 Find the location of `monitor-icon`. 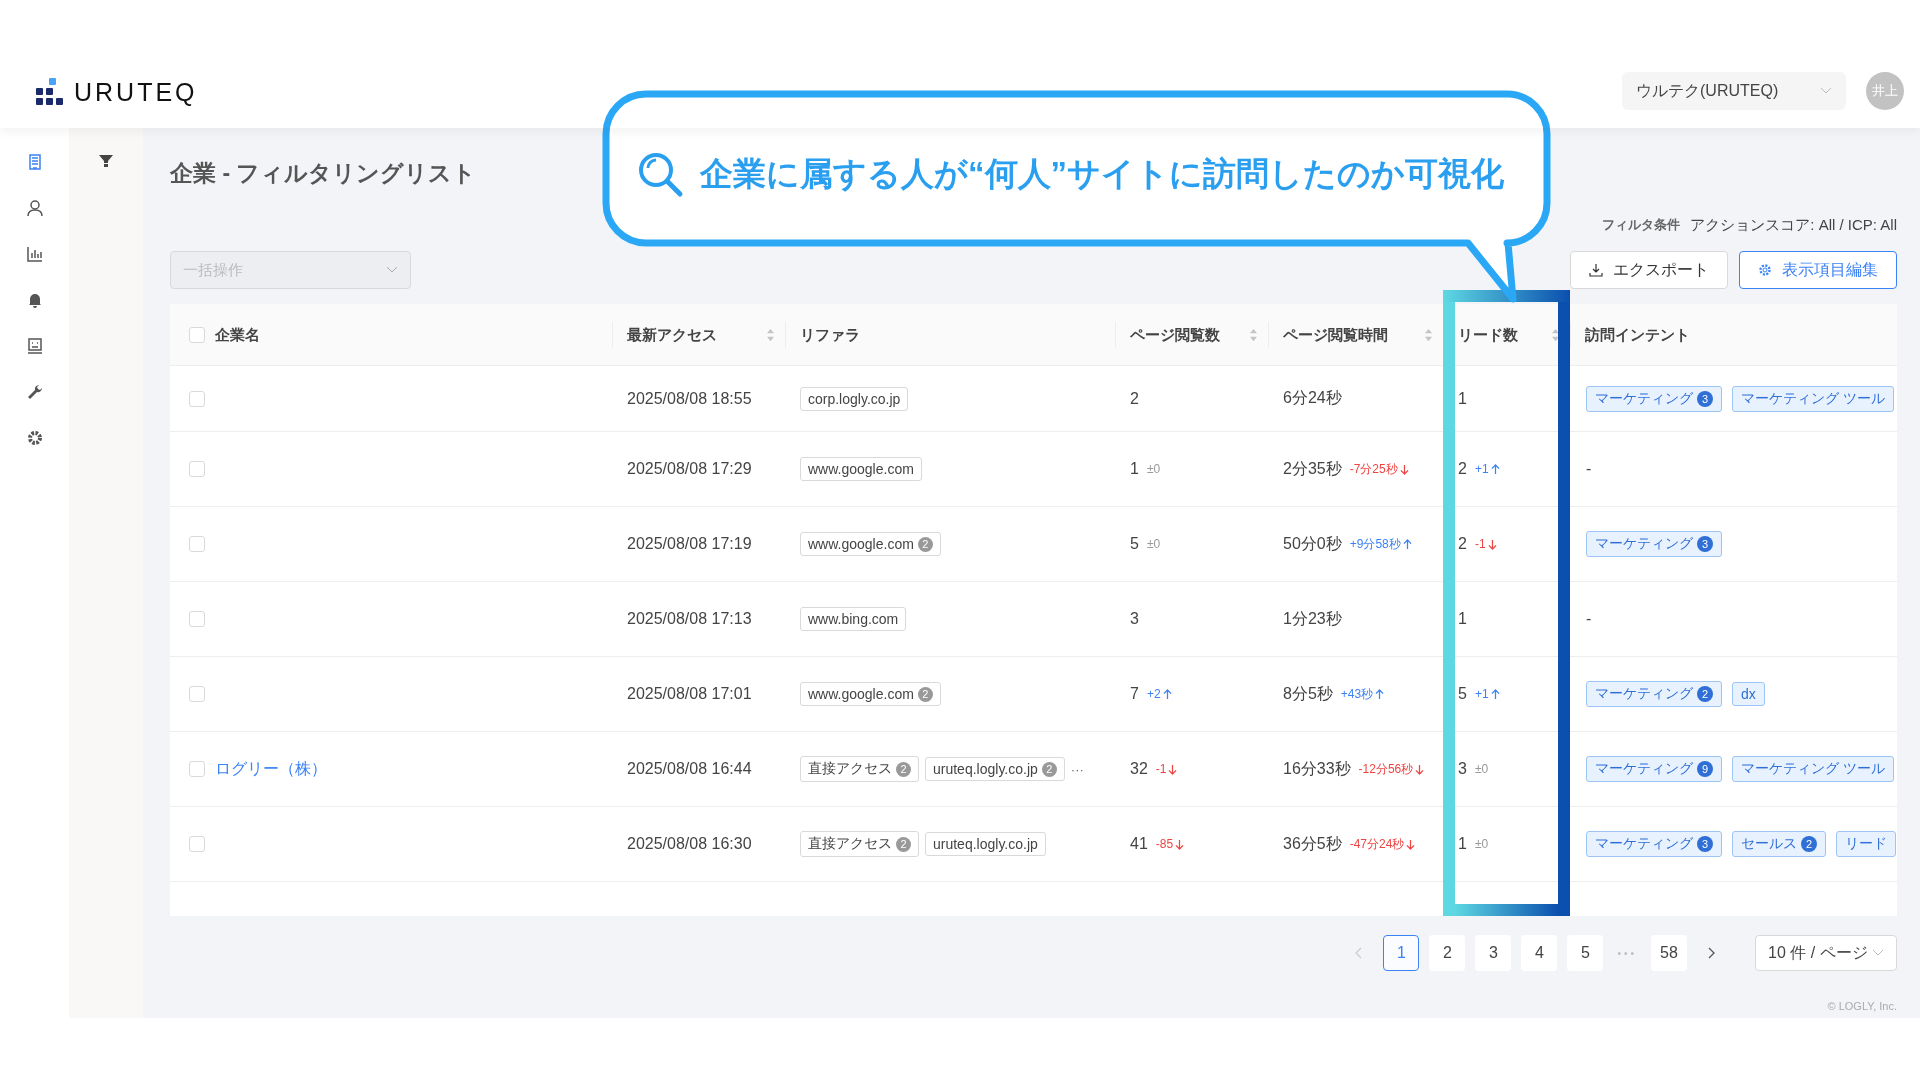

monitor-icon is located at coordinates (34, 346).